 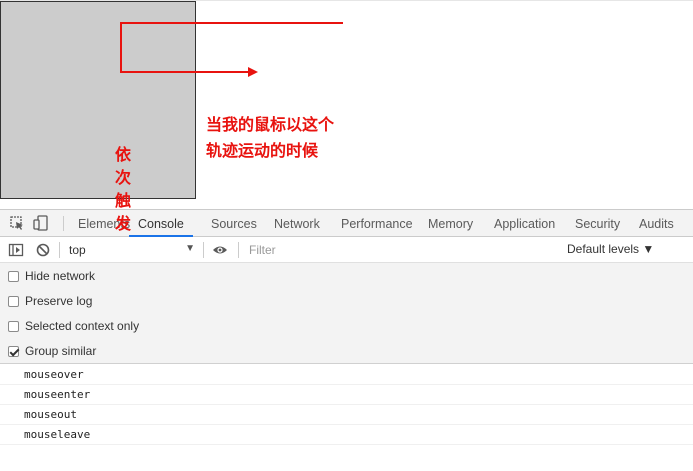 I want to click on inspect-element-icon, so click(x=17, y=223).